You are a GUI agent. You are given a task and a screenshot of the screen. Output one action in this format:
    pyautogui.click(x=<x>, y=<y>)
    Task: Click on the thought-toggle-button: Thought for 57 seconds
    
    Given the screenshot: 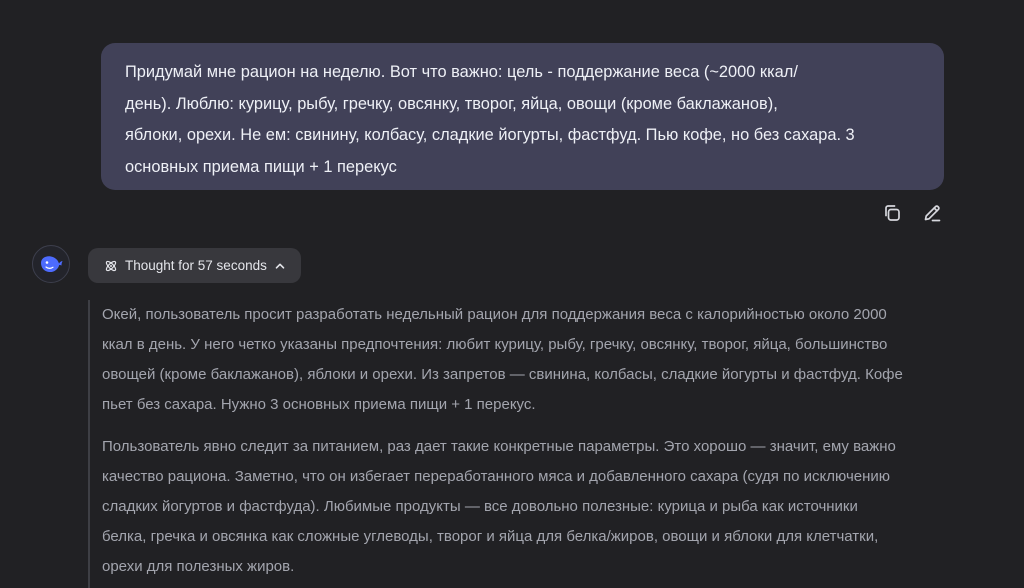 What is the action you would take?
    pyautogui.click(x=194, y=265)
    